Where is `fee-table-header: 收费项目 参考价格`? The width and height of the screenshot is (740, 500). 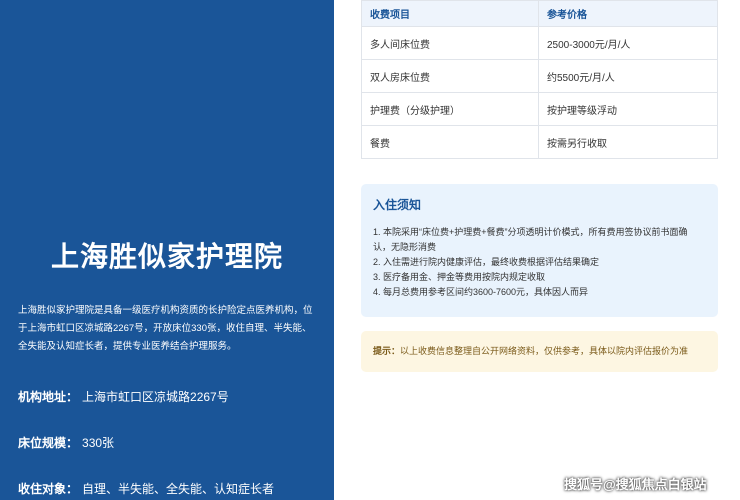
fee-table-header: 收费项目 参考价格 is located at coordinates (539, 13).